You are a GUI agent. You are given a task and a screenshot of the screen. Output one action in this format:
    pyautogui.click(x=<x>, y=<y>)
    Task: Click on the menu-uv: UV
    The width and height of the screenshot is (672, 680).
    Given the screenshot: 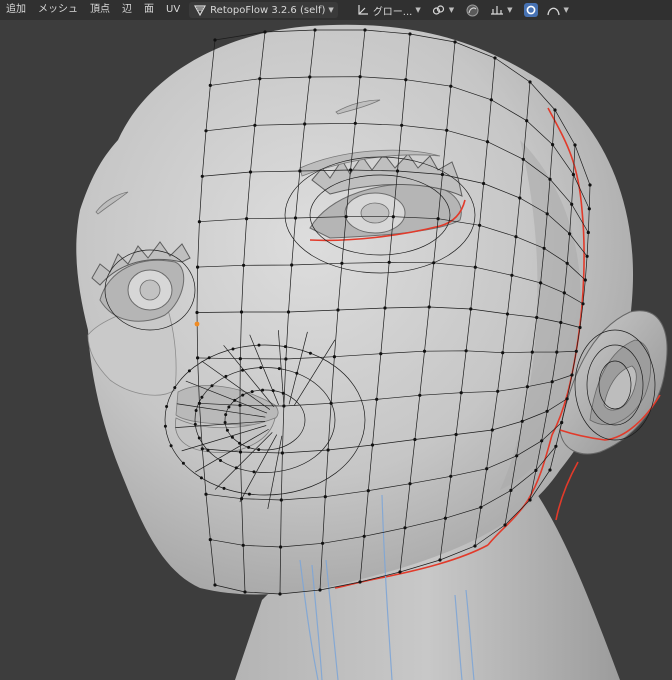 What is the action you would take?
    pyautogui.click(x=173, y=10)
    